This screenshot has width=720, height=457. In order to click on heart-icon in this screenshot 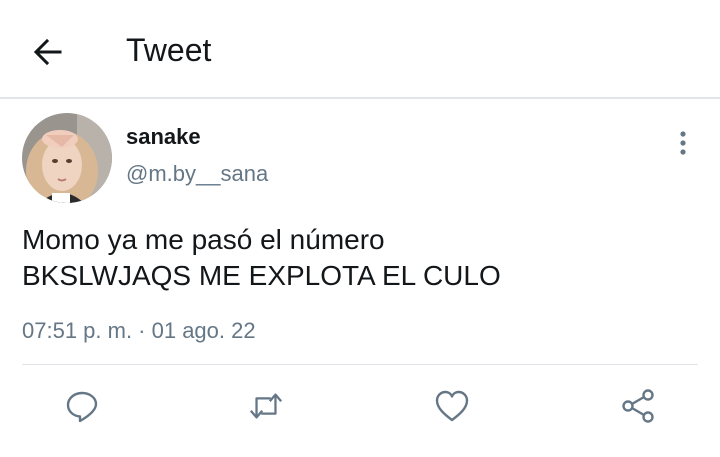, I will do `click(452, 406)`.